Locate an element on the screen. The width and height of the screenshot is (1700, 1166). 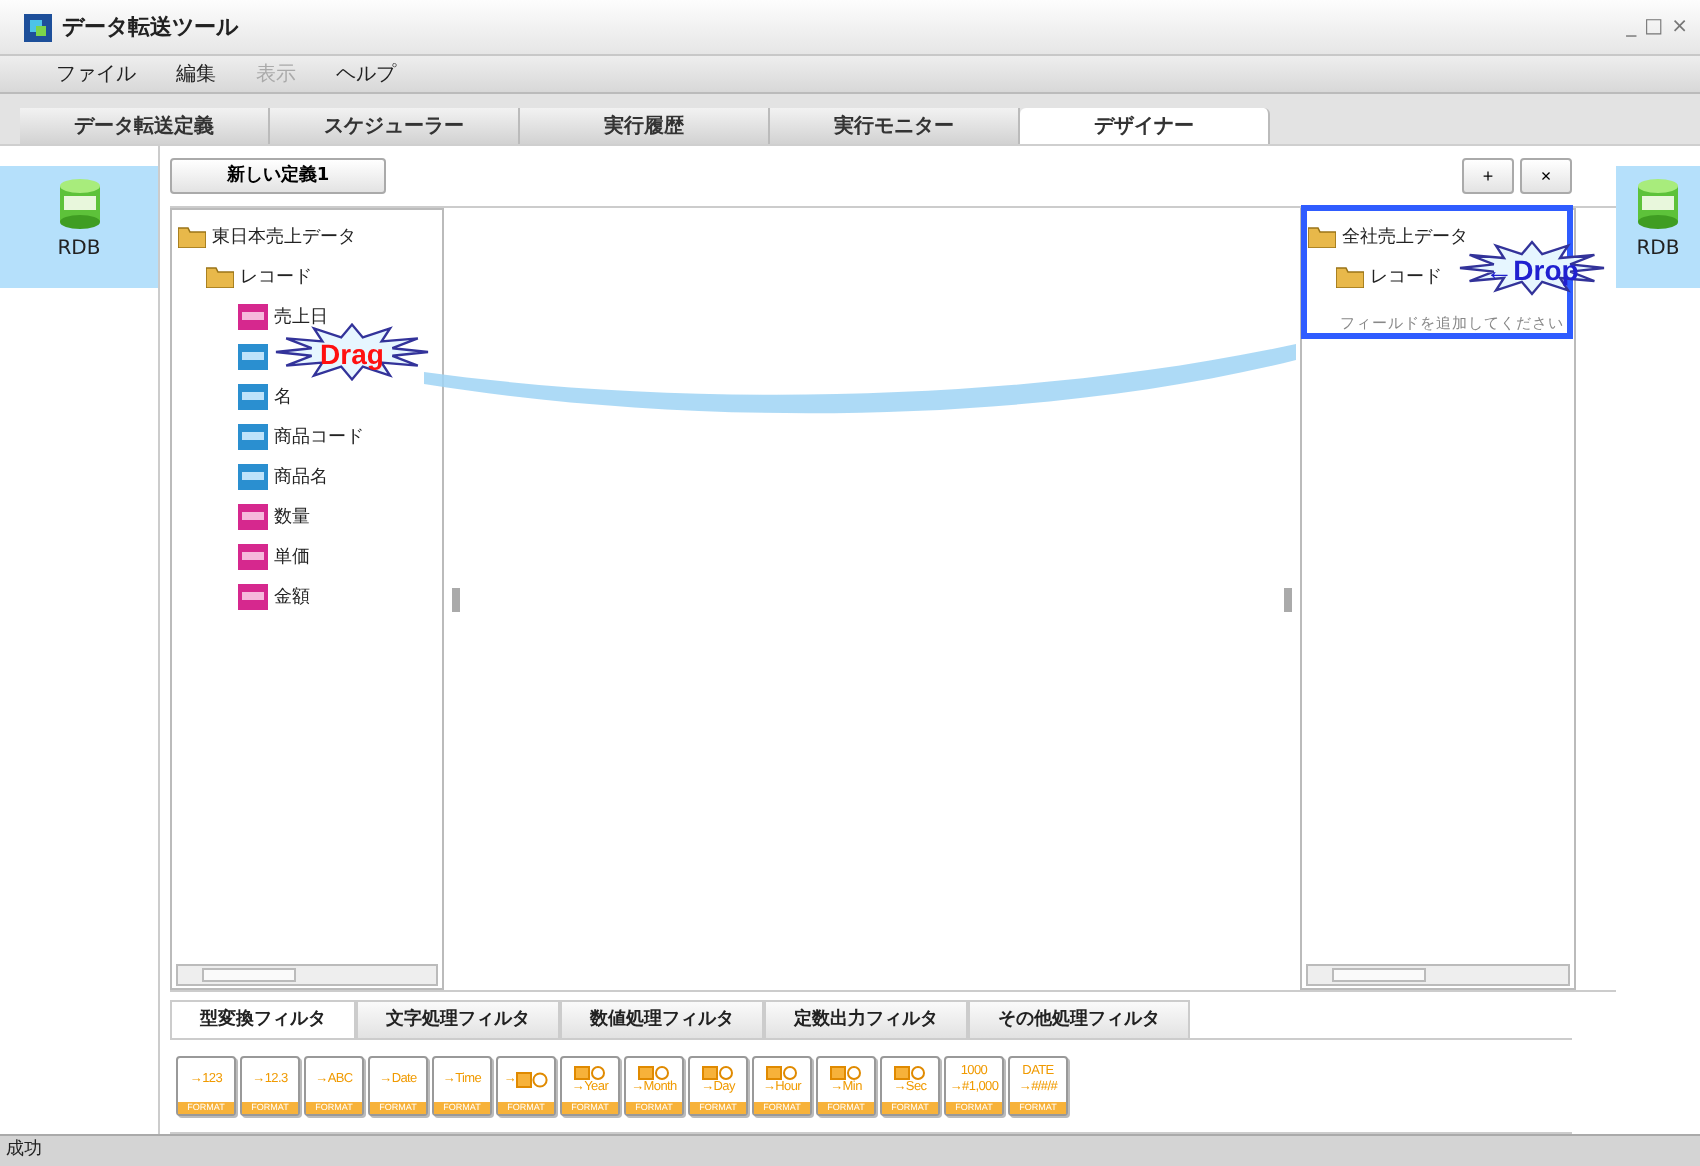
tab: 実行モニター is located at coordinates (895, 126).